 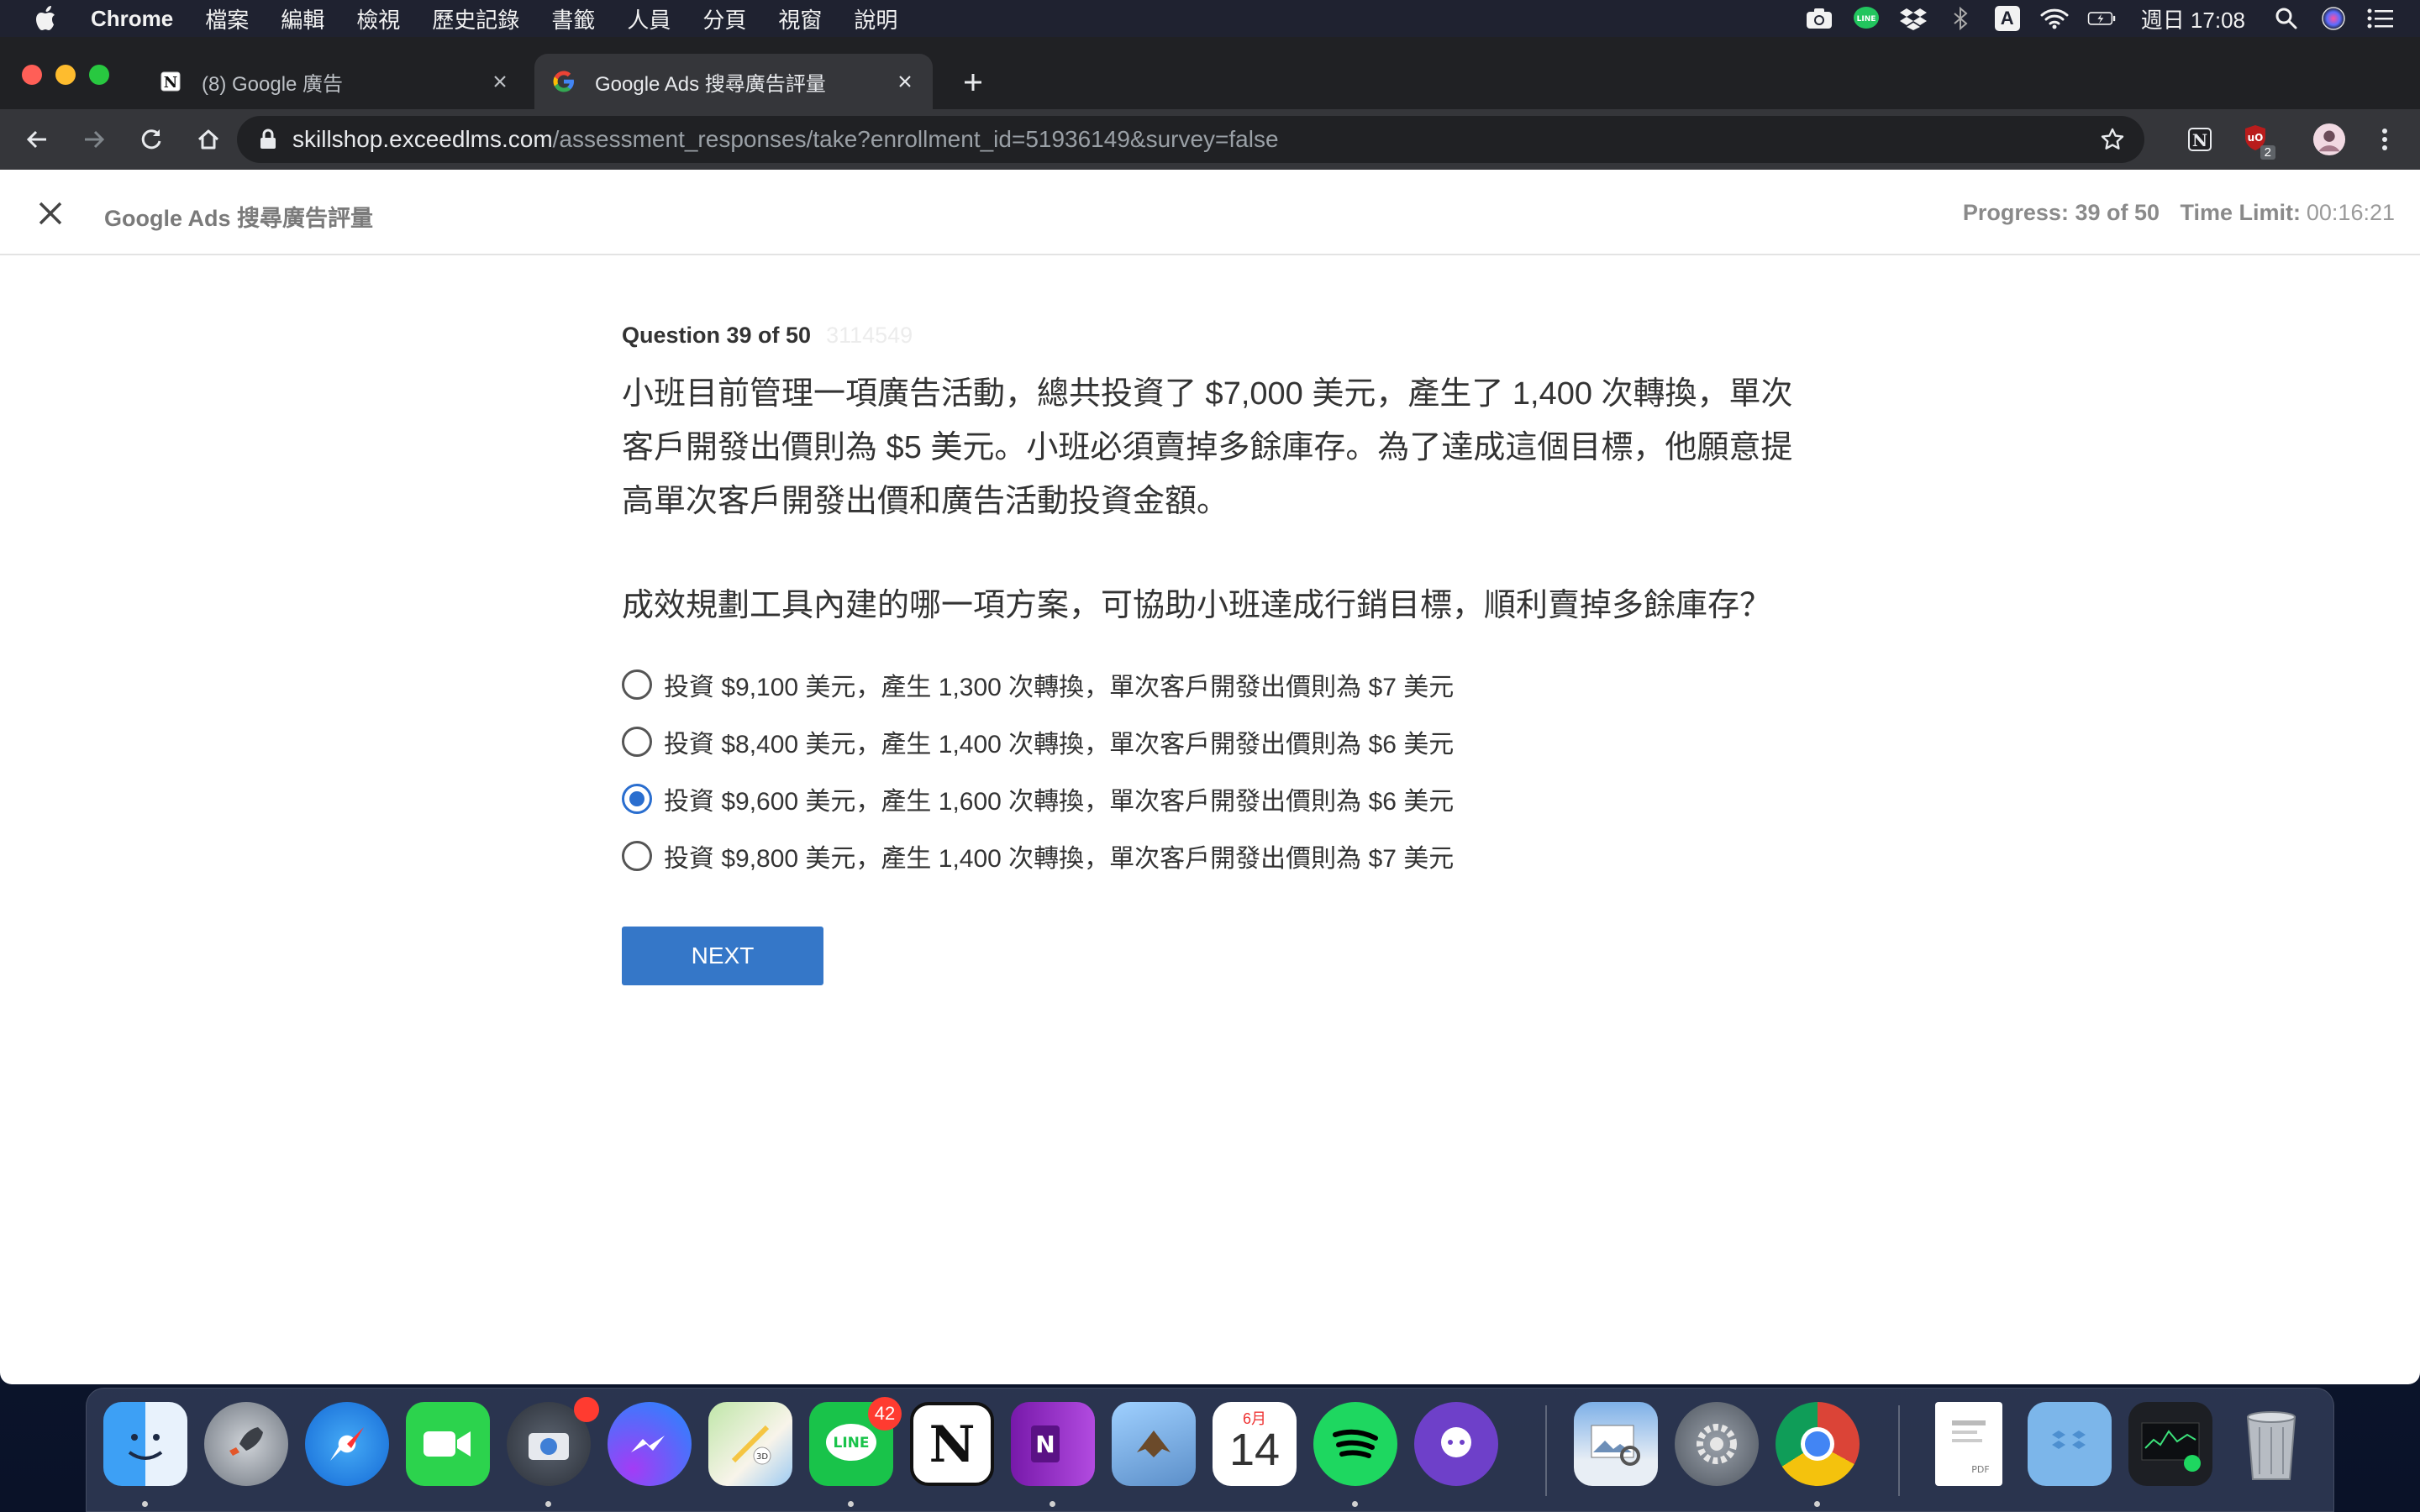 I want to click on wifi-icon, so click(x=2054, y=18).